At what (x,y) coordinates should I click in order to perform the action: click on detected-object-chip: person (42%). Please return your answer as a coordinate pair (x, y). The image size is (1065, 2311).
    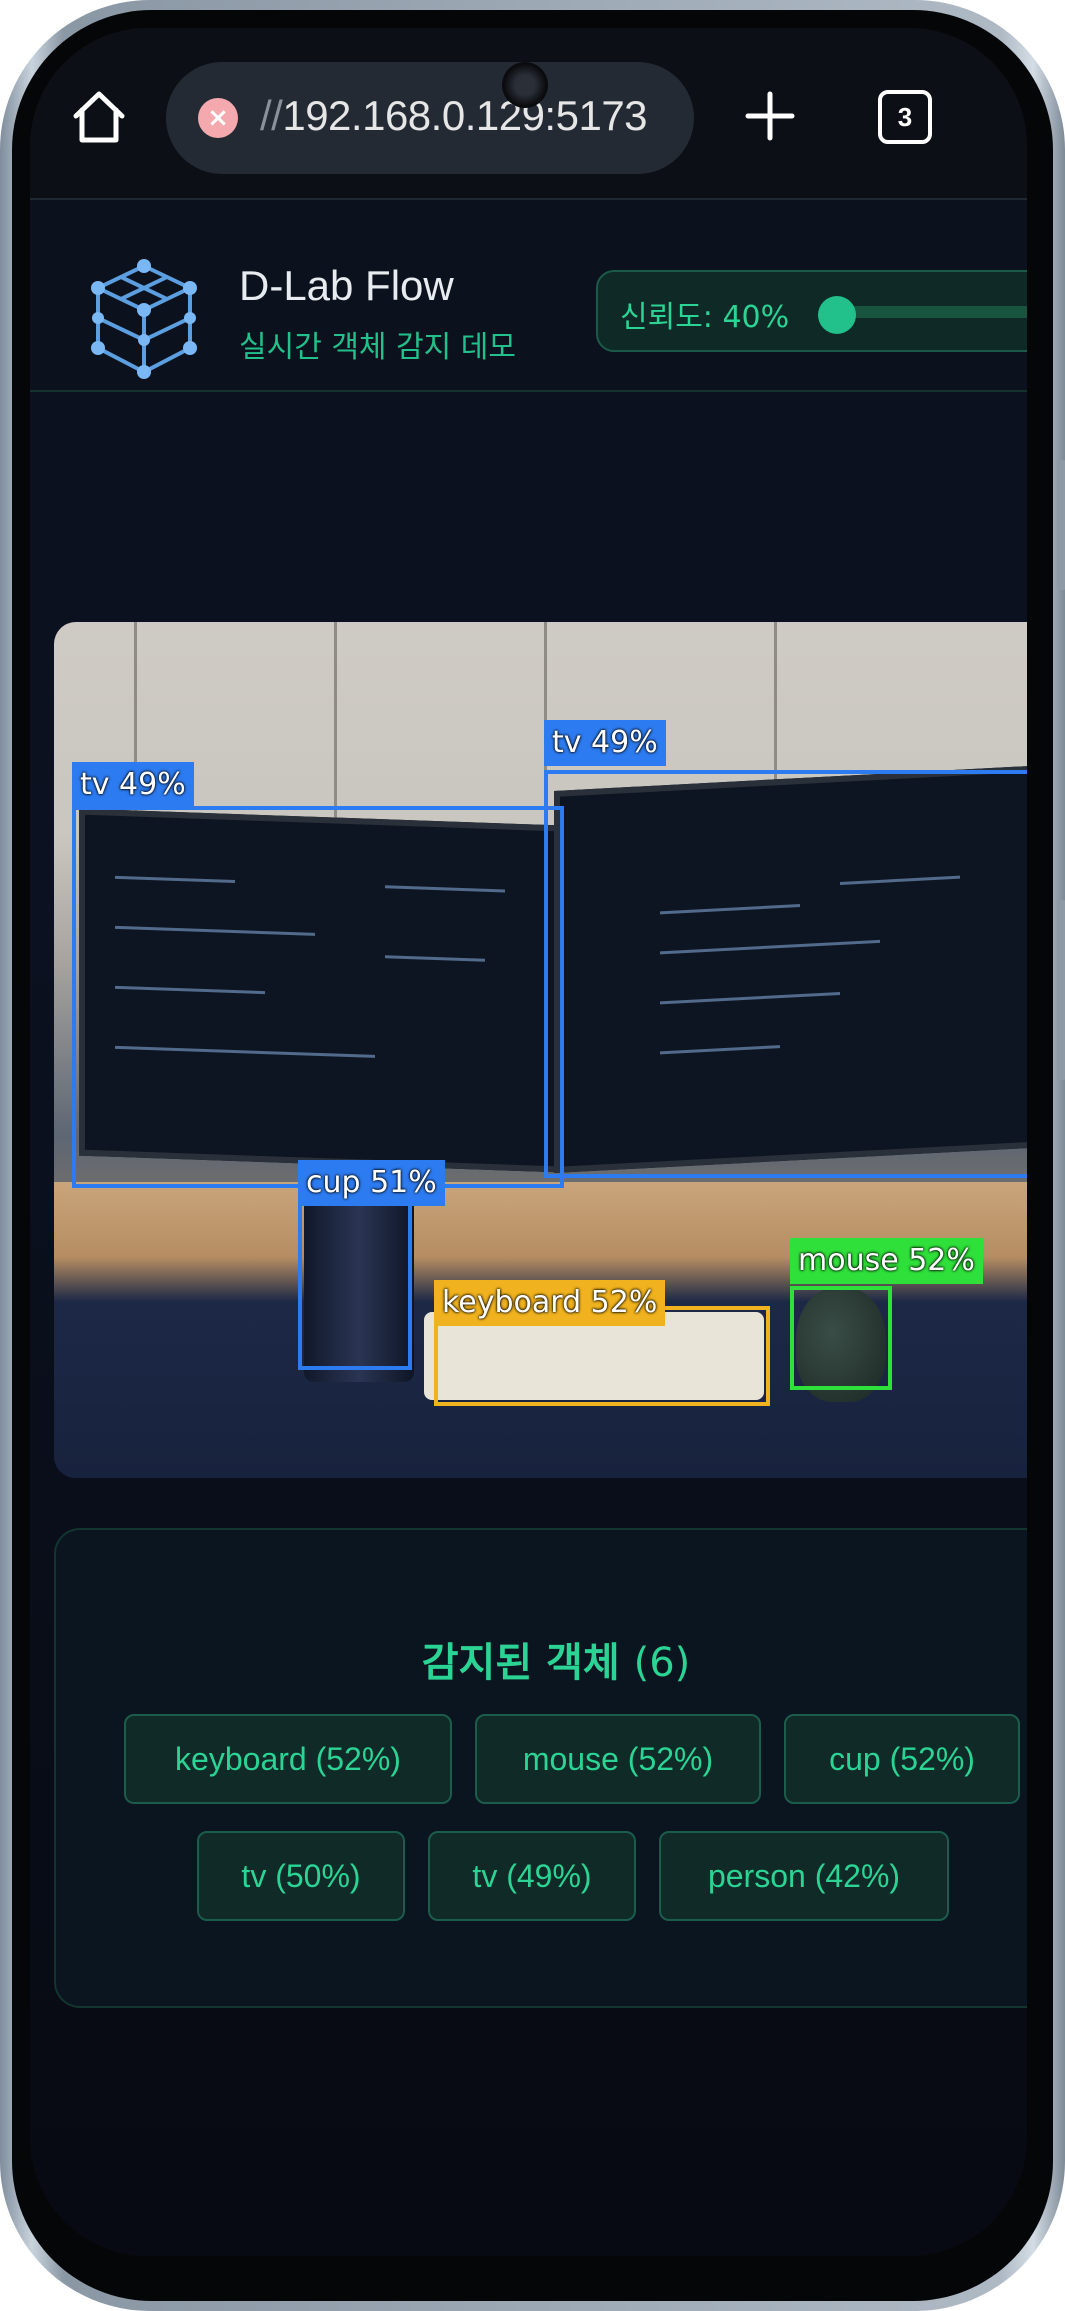
    Looking at the image, I should click on (804, 1876).